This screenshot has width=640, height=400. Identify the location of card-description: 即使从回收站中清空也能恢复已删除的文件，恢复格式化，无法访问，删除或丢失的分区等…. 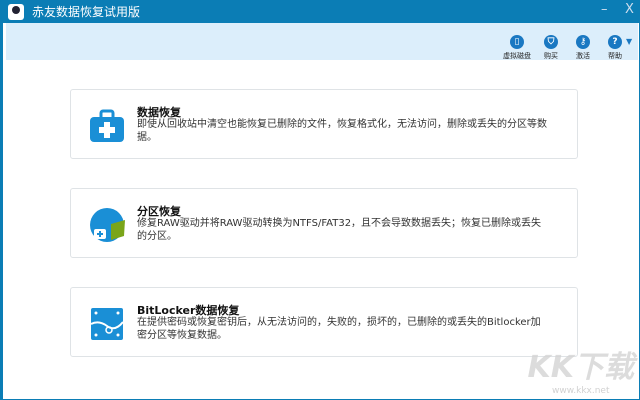
(342, 131).